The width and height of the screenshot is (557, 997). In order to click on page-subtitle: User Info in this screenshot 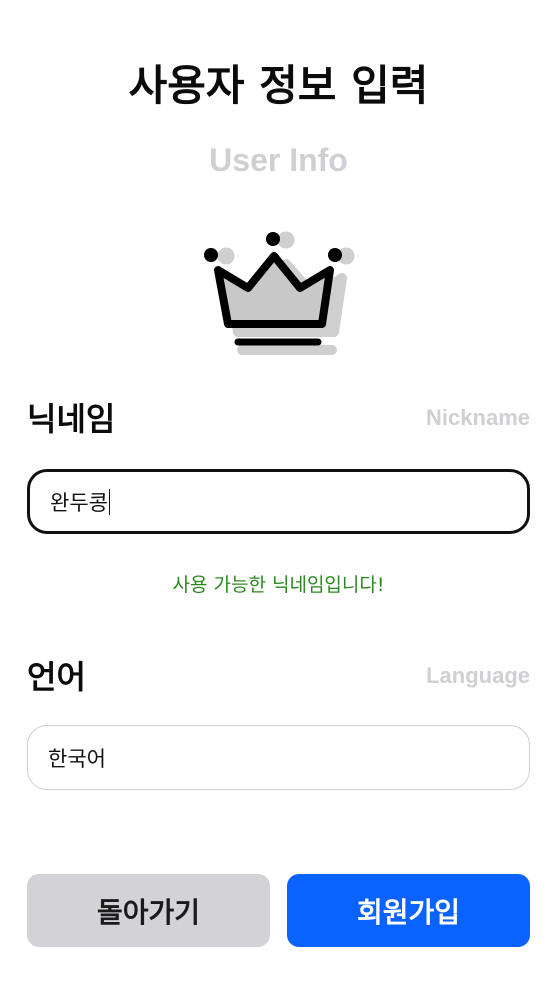, I will do `click(278, 160)`.